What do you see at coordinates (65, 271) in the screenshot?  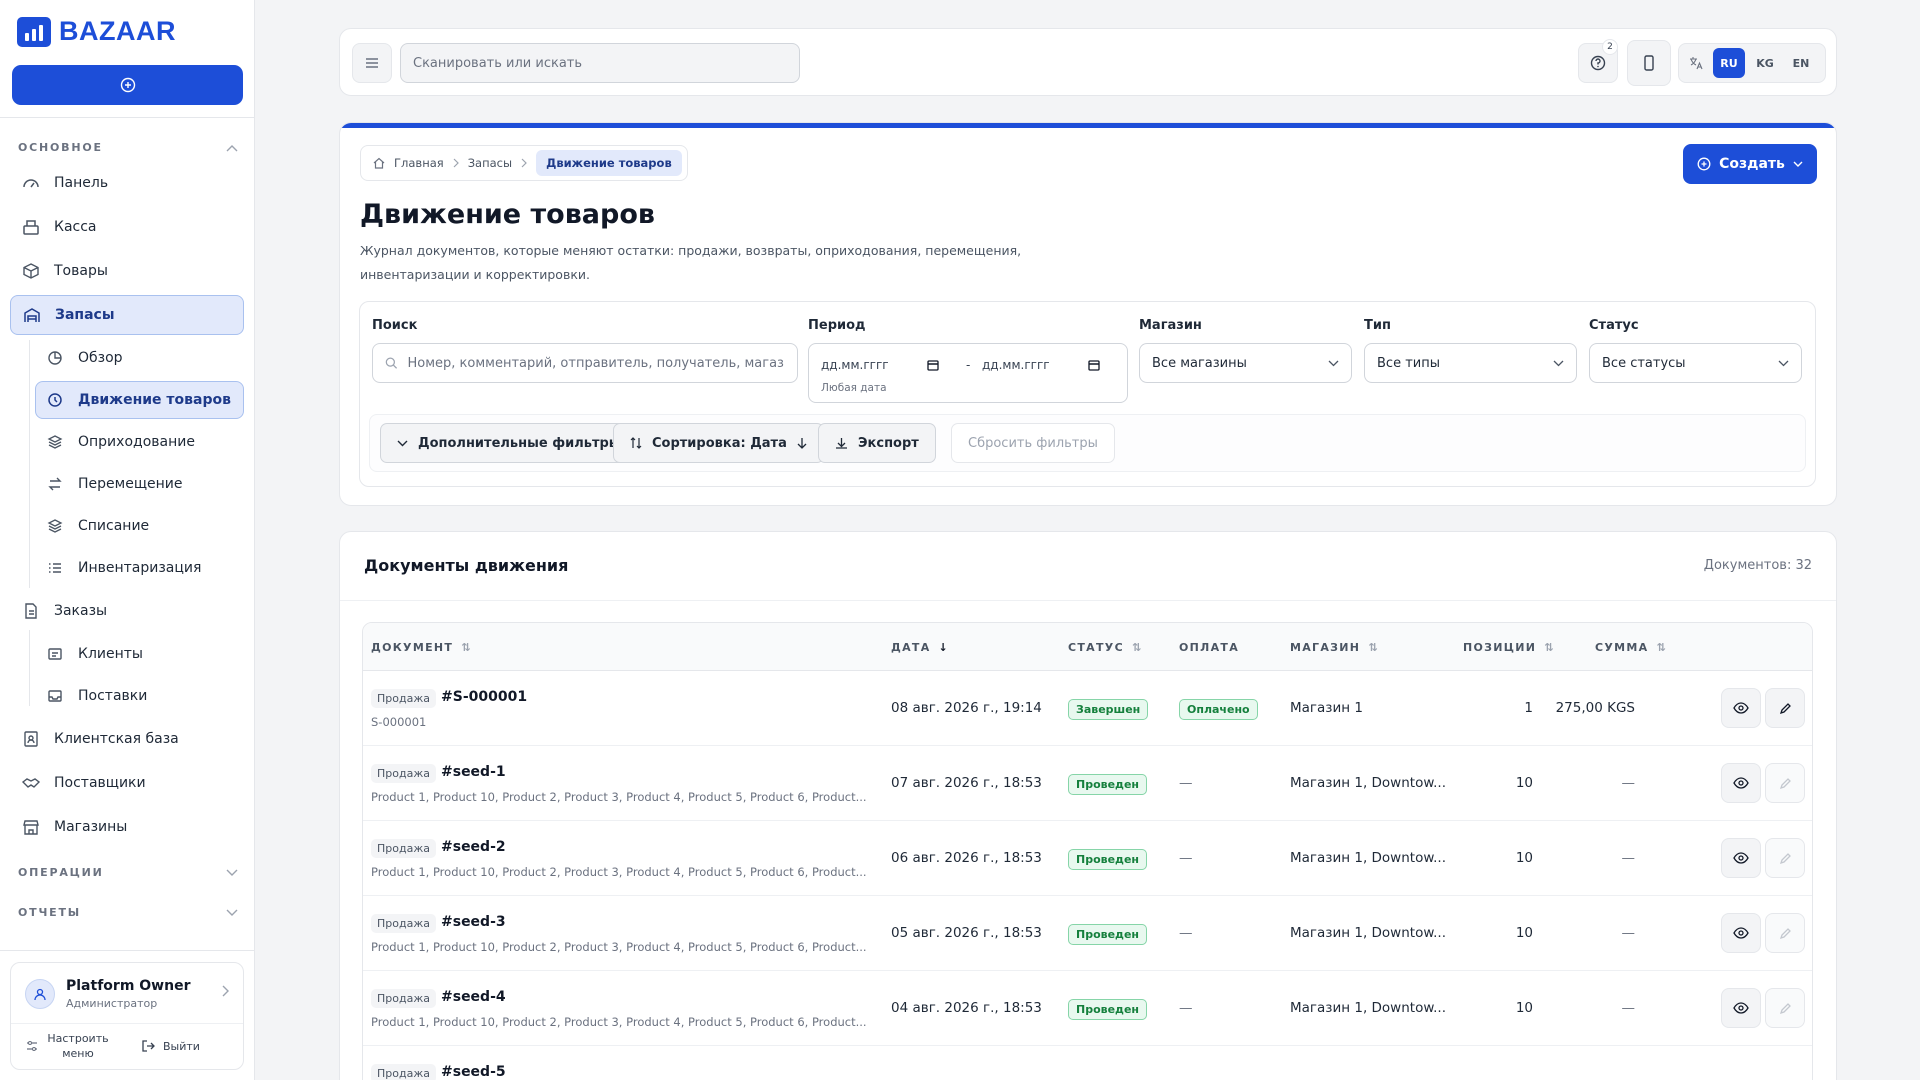 I see `sidebar-item-products: Товары` at bounding box center [65, 271].